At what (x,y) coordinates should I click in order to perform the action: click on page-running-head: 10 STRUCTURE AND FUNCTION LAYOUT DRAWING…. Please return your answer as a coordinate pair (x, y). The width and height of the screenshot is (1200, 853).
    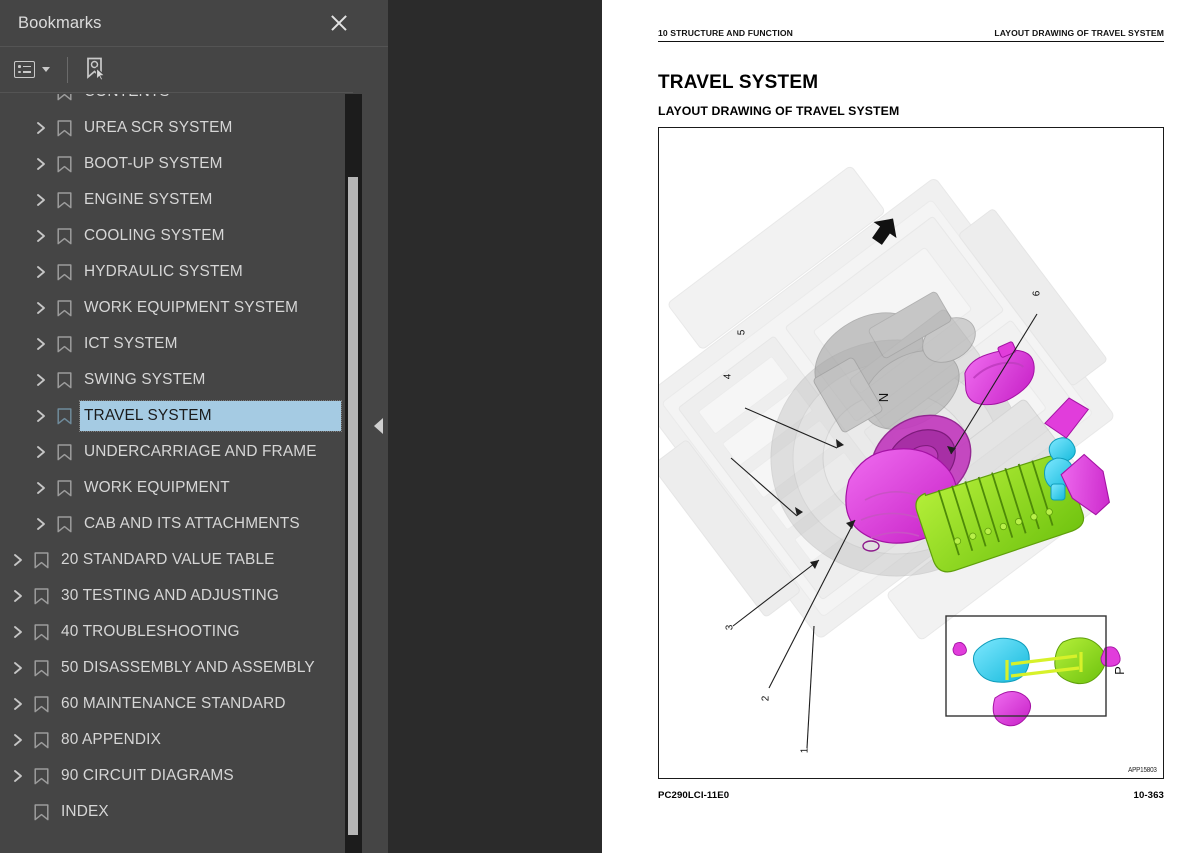
    Looking at the image, I should click on (911, 35).